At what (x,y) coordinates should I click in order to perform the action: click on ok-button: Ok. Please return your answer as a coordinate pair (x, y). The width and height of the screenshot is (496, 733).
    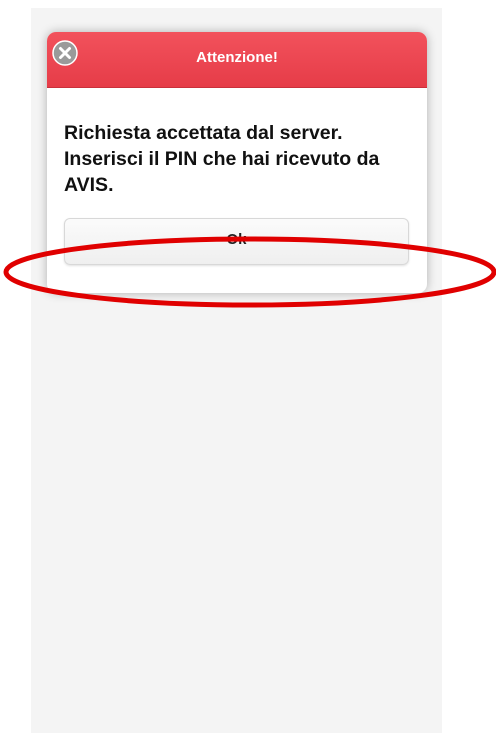
    Looking at the image, I should click on (236, 241).